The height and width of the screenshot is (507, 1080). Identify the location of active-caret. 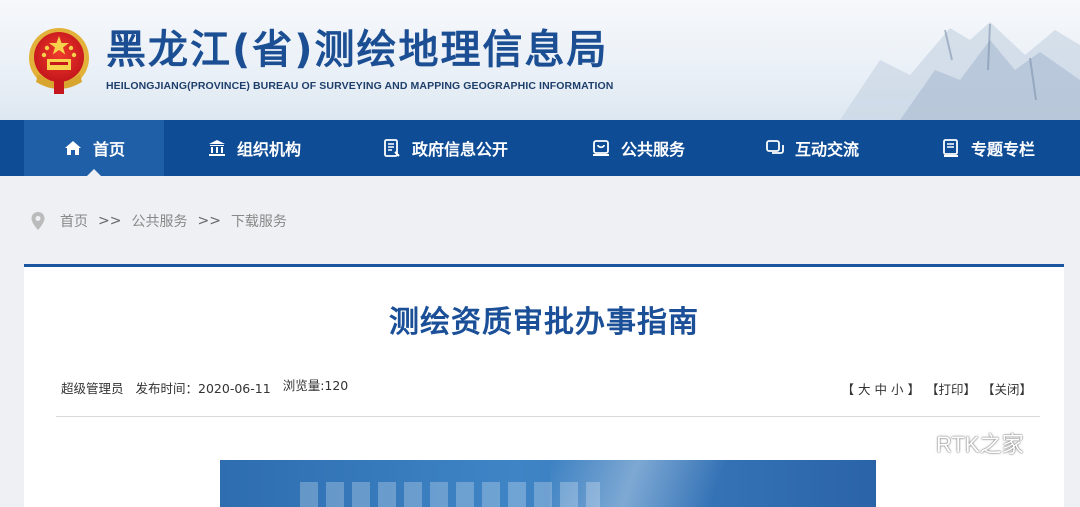
(94, 172).